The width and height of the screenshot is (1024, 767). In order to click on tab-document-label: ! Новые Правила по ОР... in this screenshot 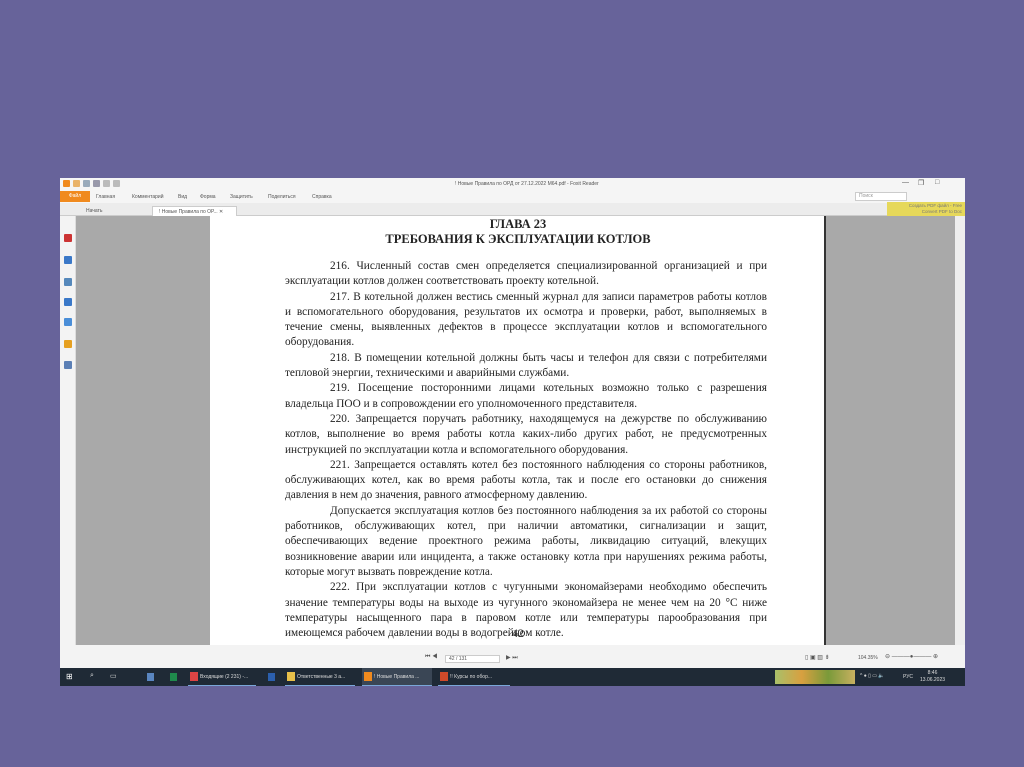, I will do `click(188, 212)`.